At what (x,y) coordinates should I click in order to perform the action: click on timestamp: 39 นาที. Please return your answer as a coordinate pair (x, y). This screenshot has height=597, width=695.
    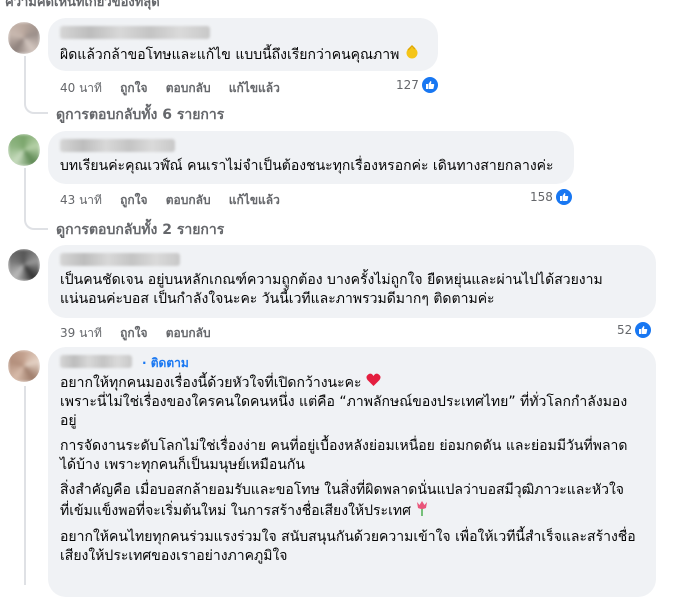
    Looking at the image, I should click on (81, 333).